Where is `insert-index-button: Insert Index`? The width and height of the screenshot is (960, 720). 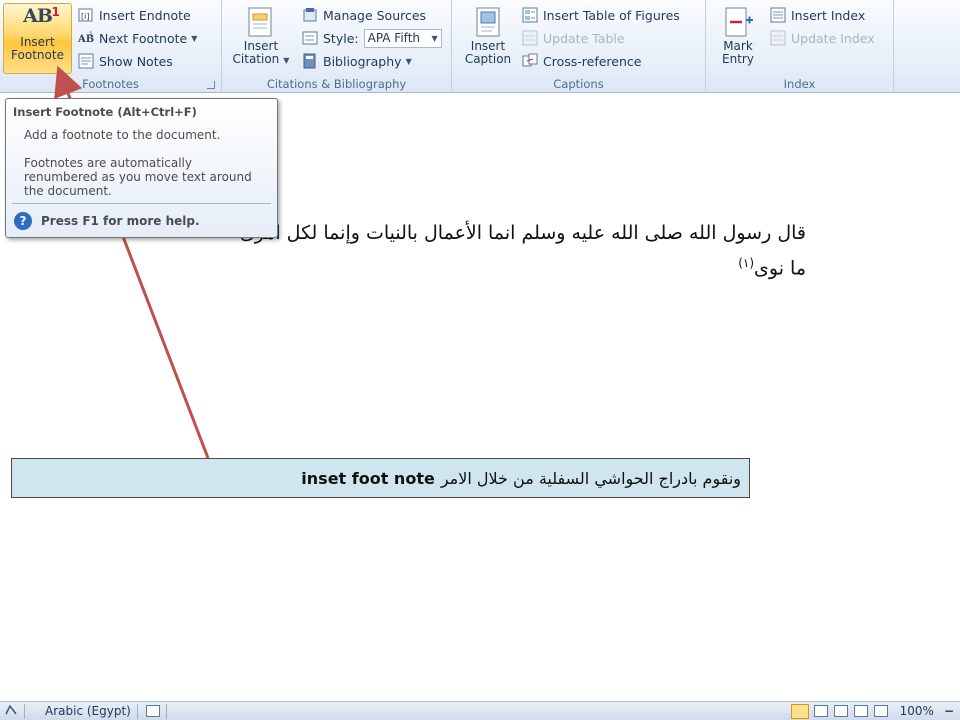
insert-index-button: Insert Index is located at coordinates (817, 15).